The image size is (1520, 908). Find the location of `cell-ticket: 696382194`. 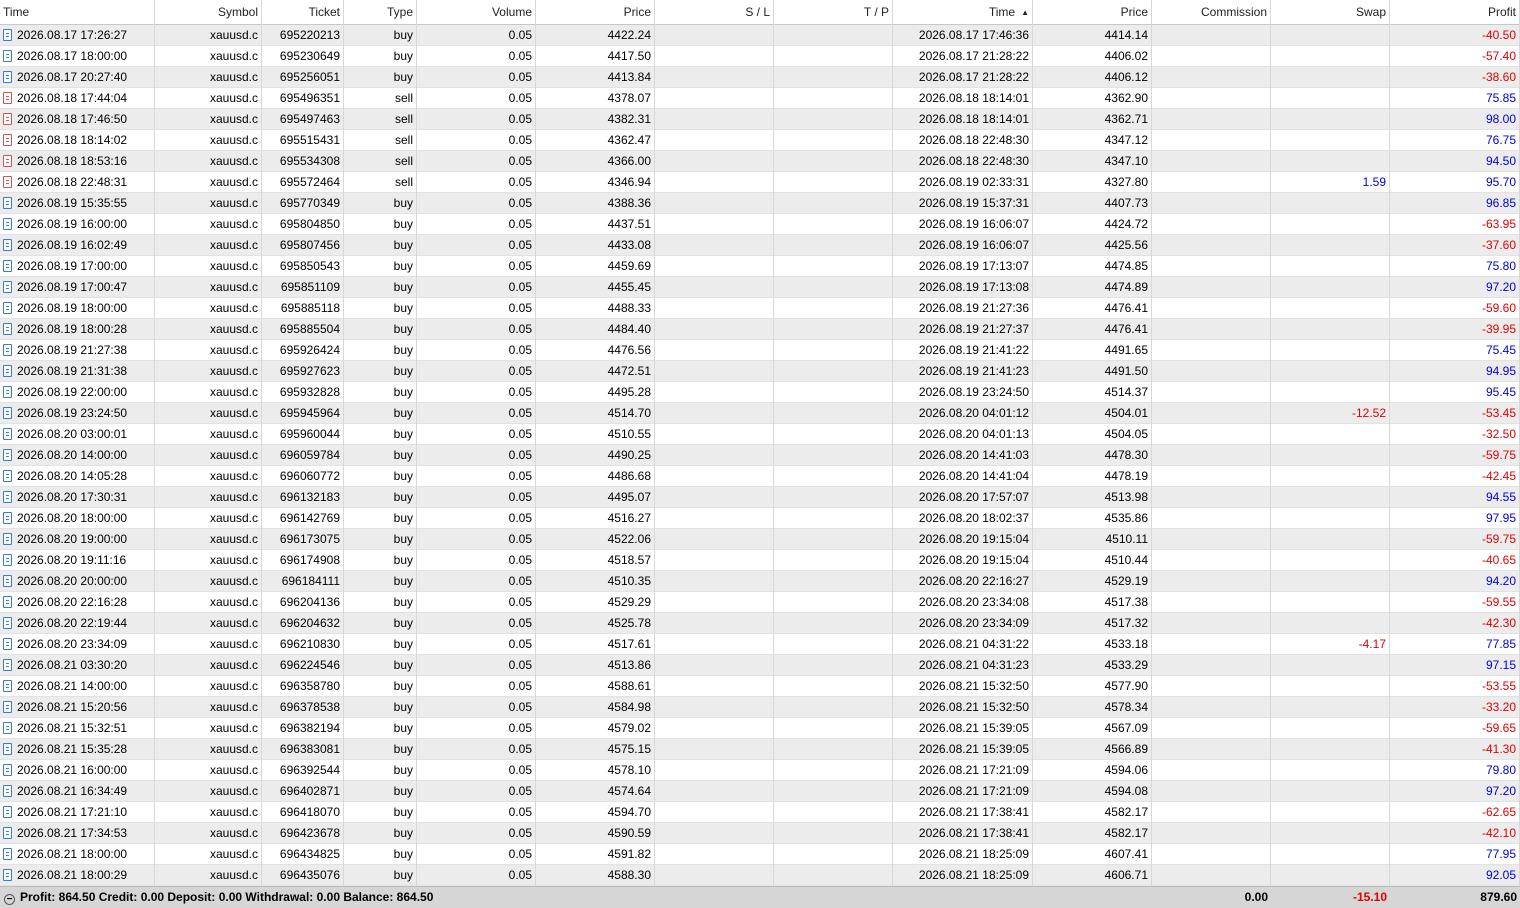

cell-ticket: 696382194 is located at coordinates (303, 728).